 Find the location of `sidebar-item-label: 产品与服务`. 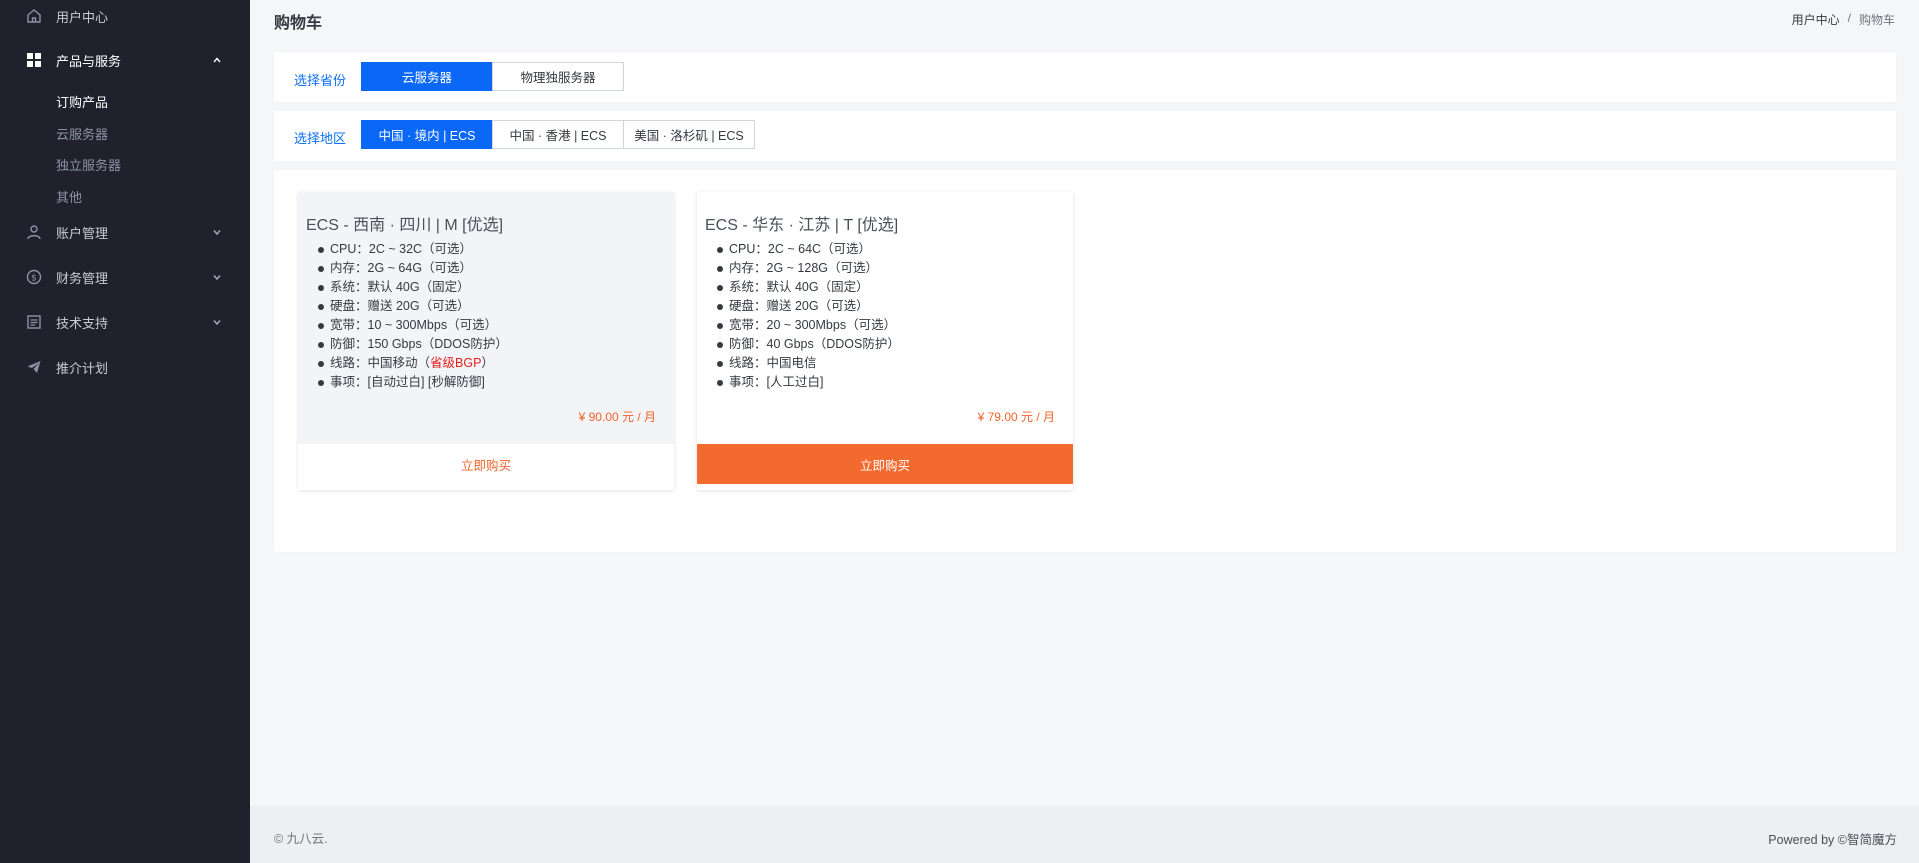

sidebar-item-label: 产品与服务 is located at coordinates (89, 61).